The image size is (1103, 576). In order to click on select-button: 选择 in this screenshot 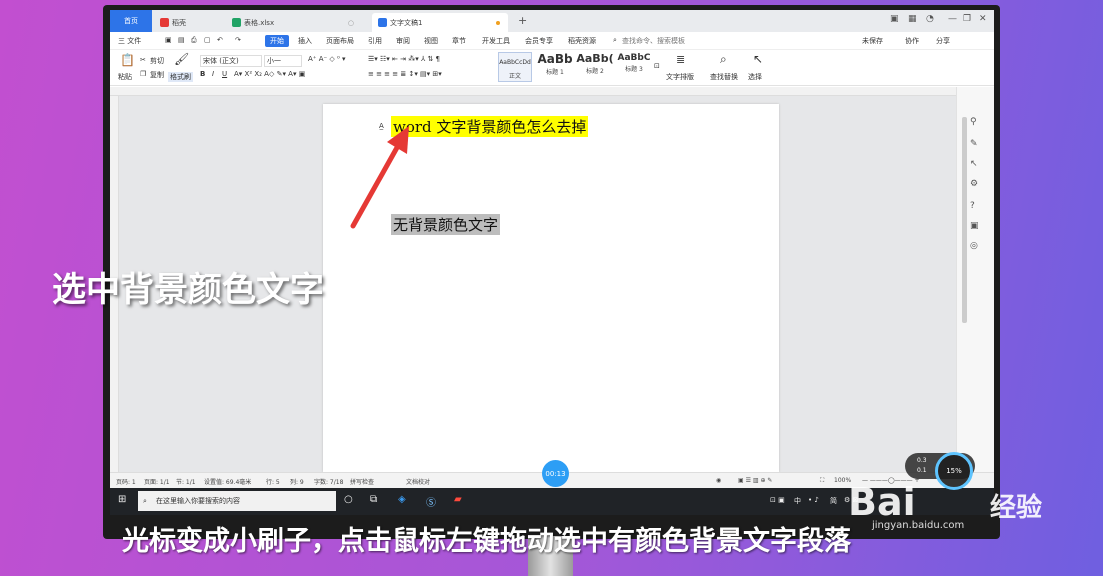, I will do `click(755, 77)`.